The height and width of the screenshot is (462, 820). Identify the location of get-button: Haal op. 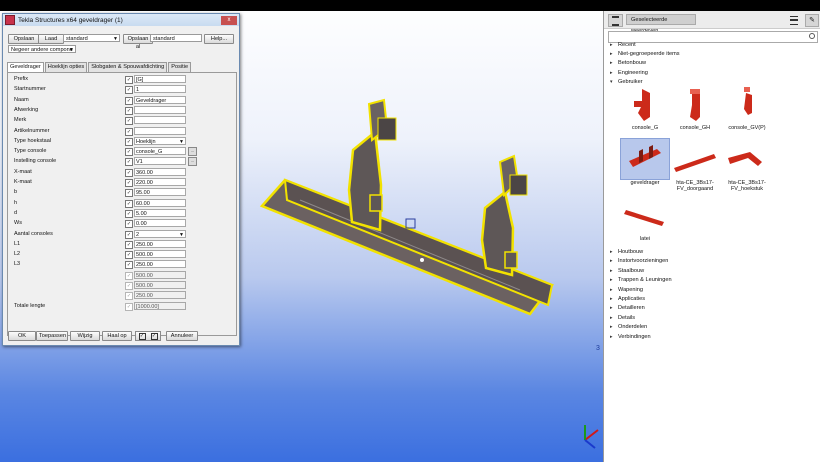
(117, 336).